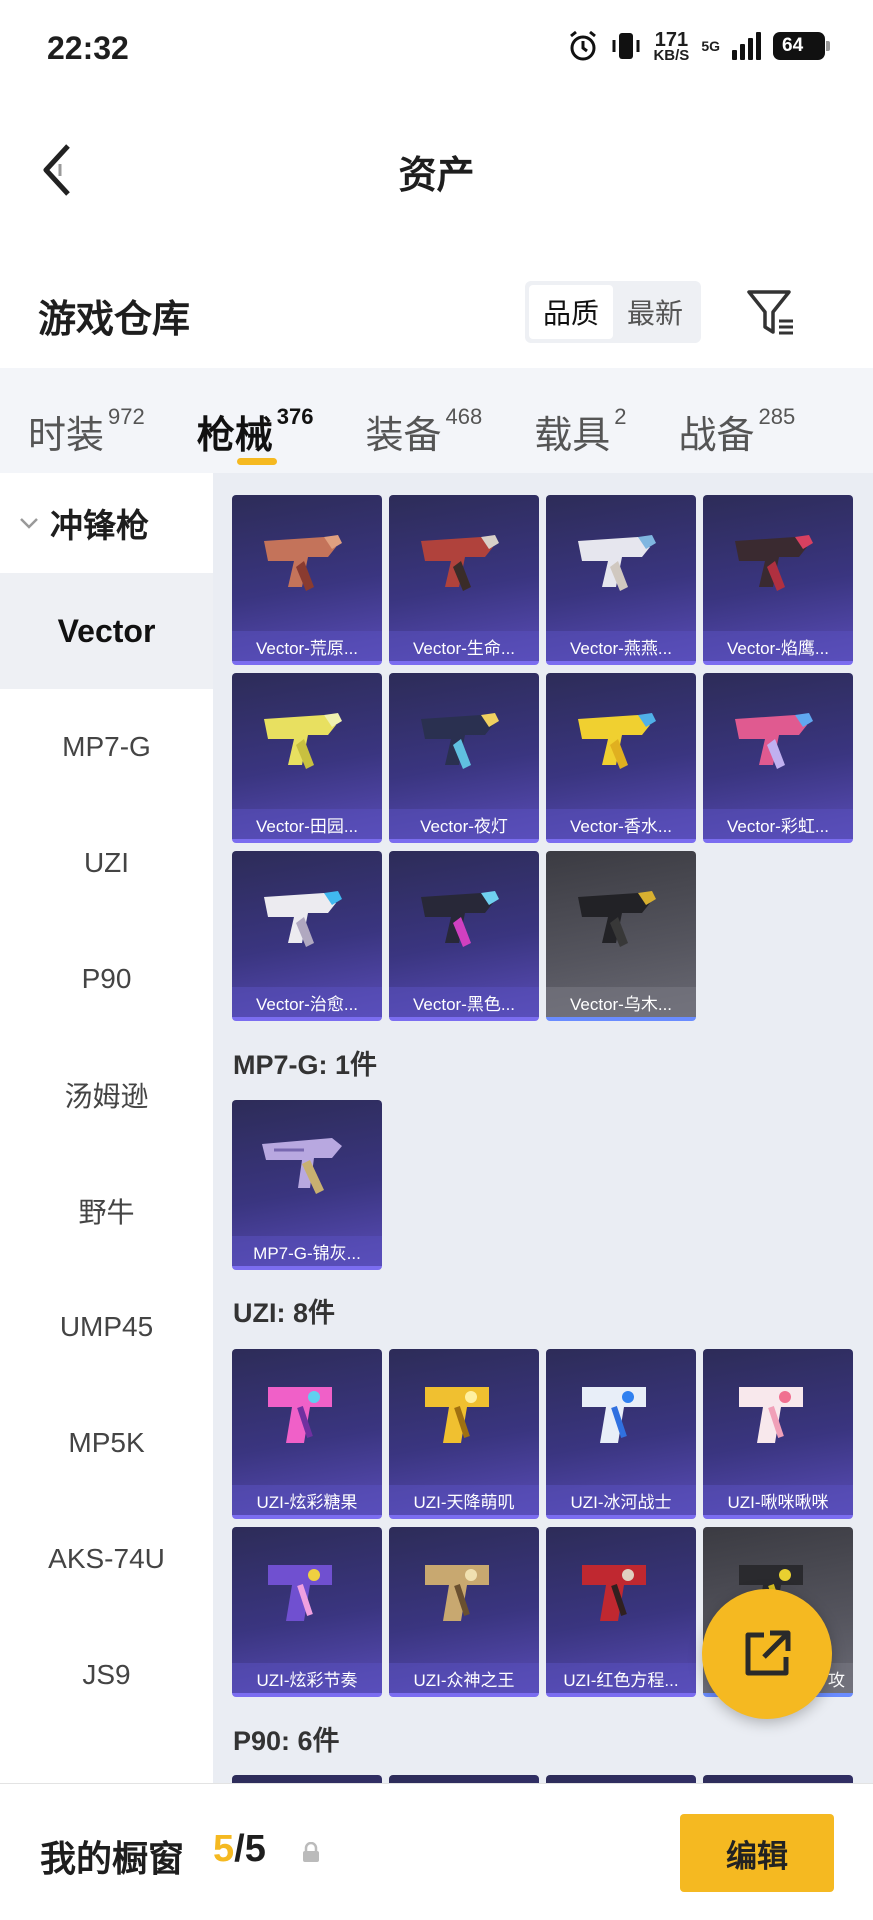 The height and width of the screenshot is (1920, 873). I want to click on sidebar-item-js9: JS9, so click(106, 1675).